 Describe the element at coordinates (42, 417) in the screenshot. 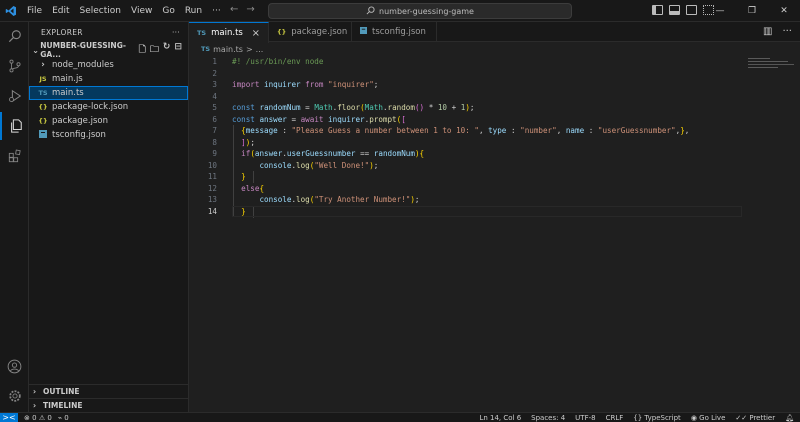

I see `warning-icon: ⚠` at that location.